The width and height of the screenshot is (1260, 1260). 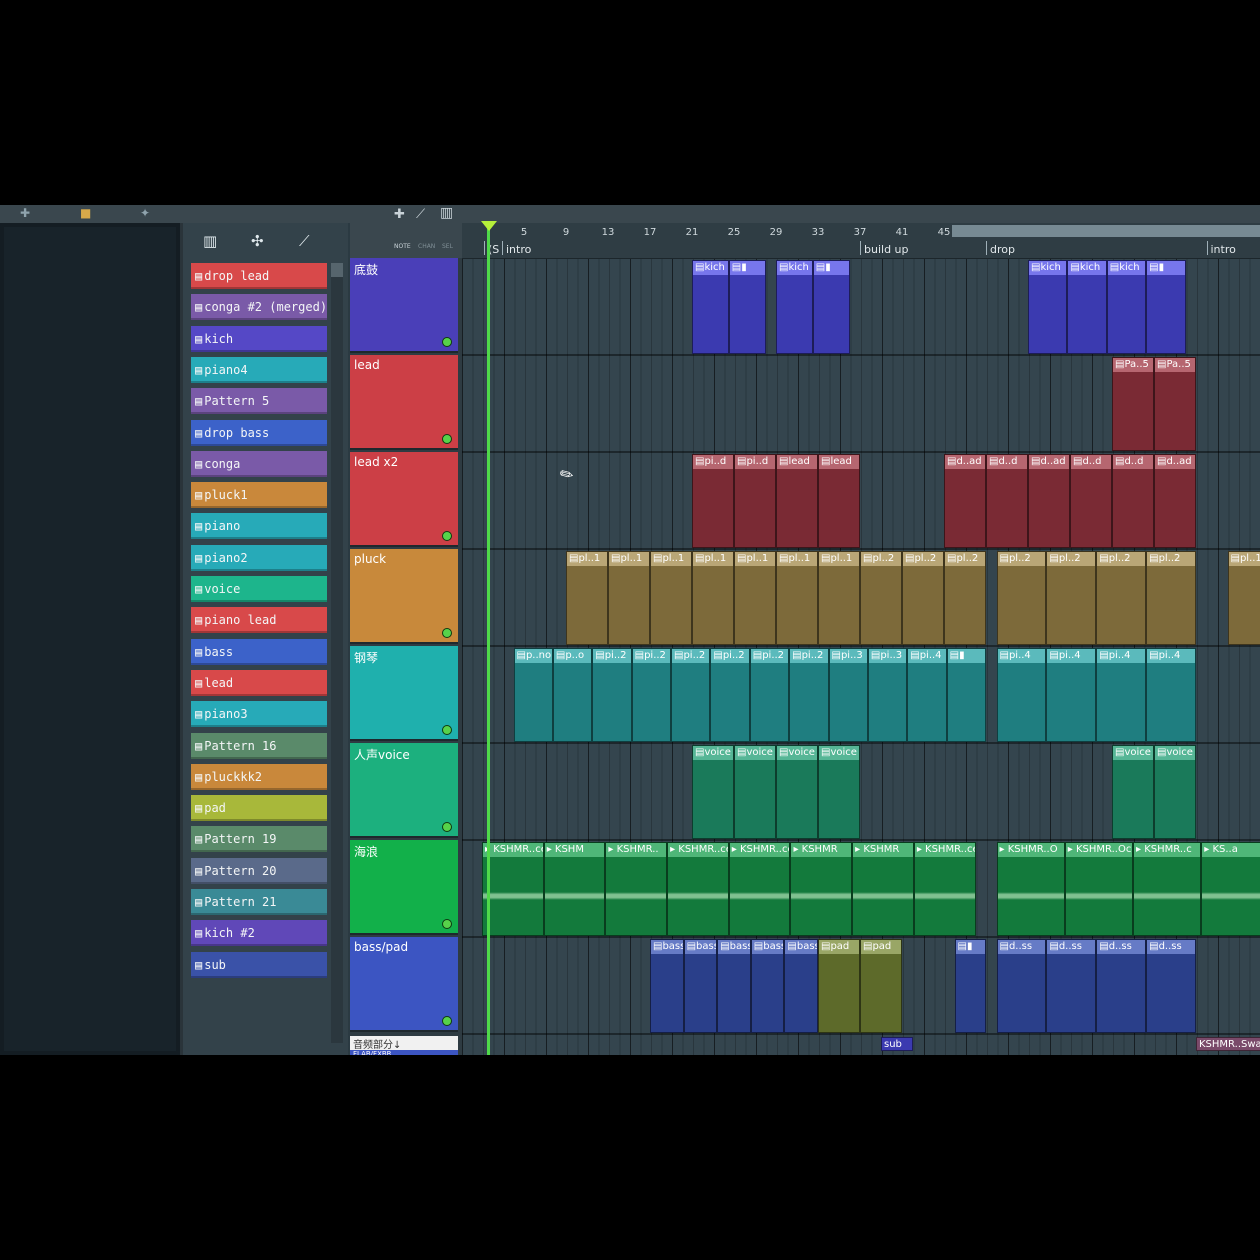 I want to click on track-header: bass/pad, so click(x=404, y=984).